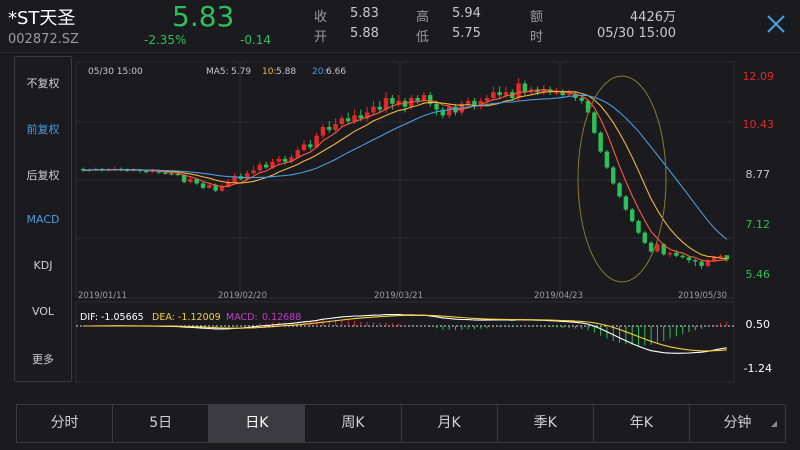 The image size is (800, 450). What do you see at coordinates (242, 296) in the screenshot?
I see `date-tick: 2019/02/20` at bounding box center [242, 296].